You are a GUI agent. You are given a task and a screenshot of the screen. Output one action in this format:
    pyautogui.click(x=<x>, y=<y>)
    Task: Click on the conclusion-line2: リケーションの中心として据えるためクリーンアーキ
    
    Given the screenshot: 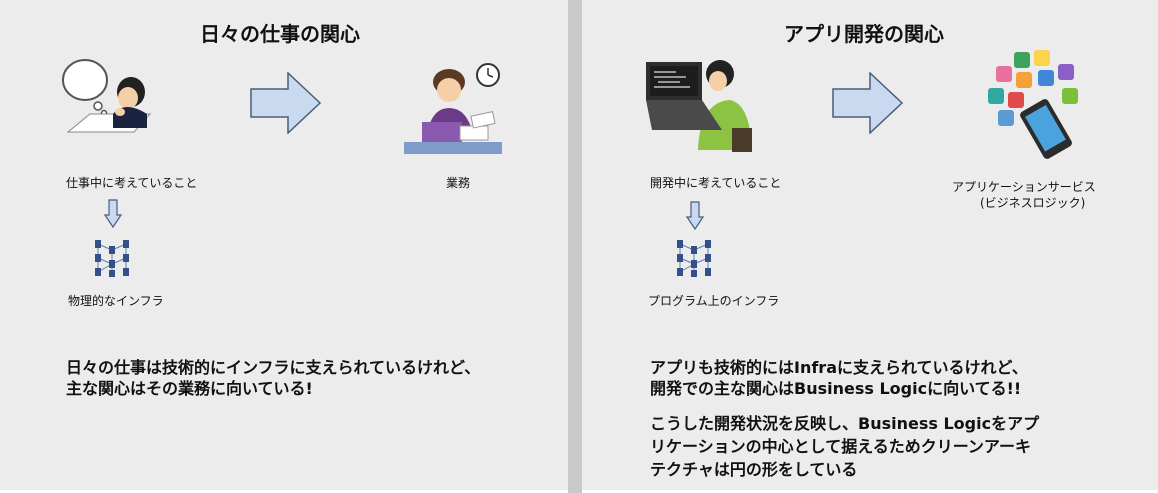 What is the action you would take?
    pyautogui.click(x=840, y=446)
    